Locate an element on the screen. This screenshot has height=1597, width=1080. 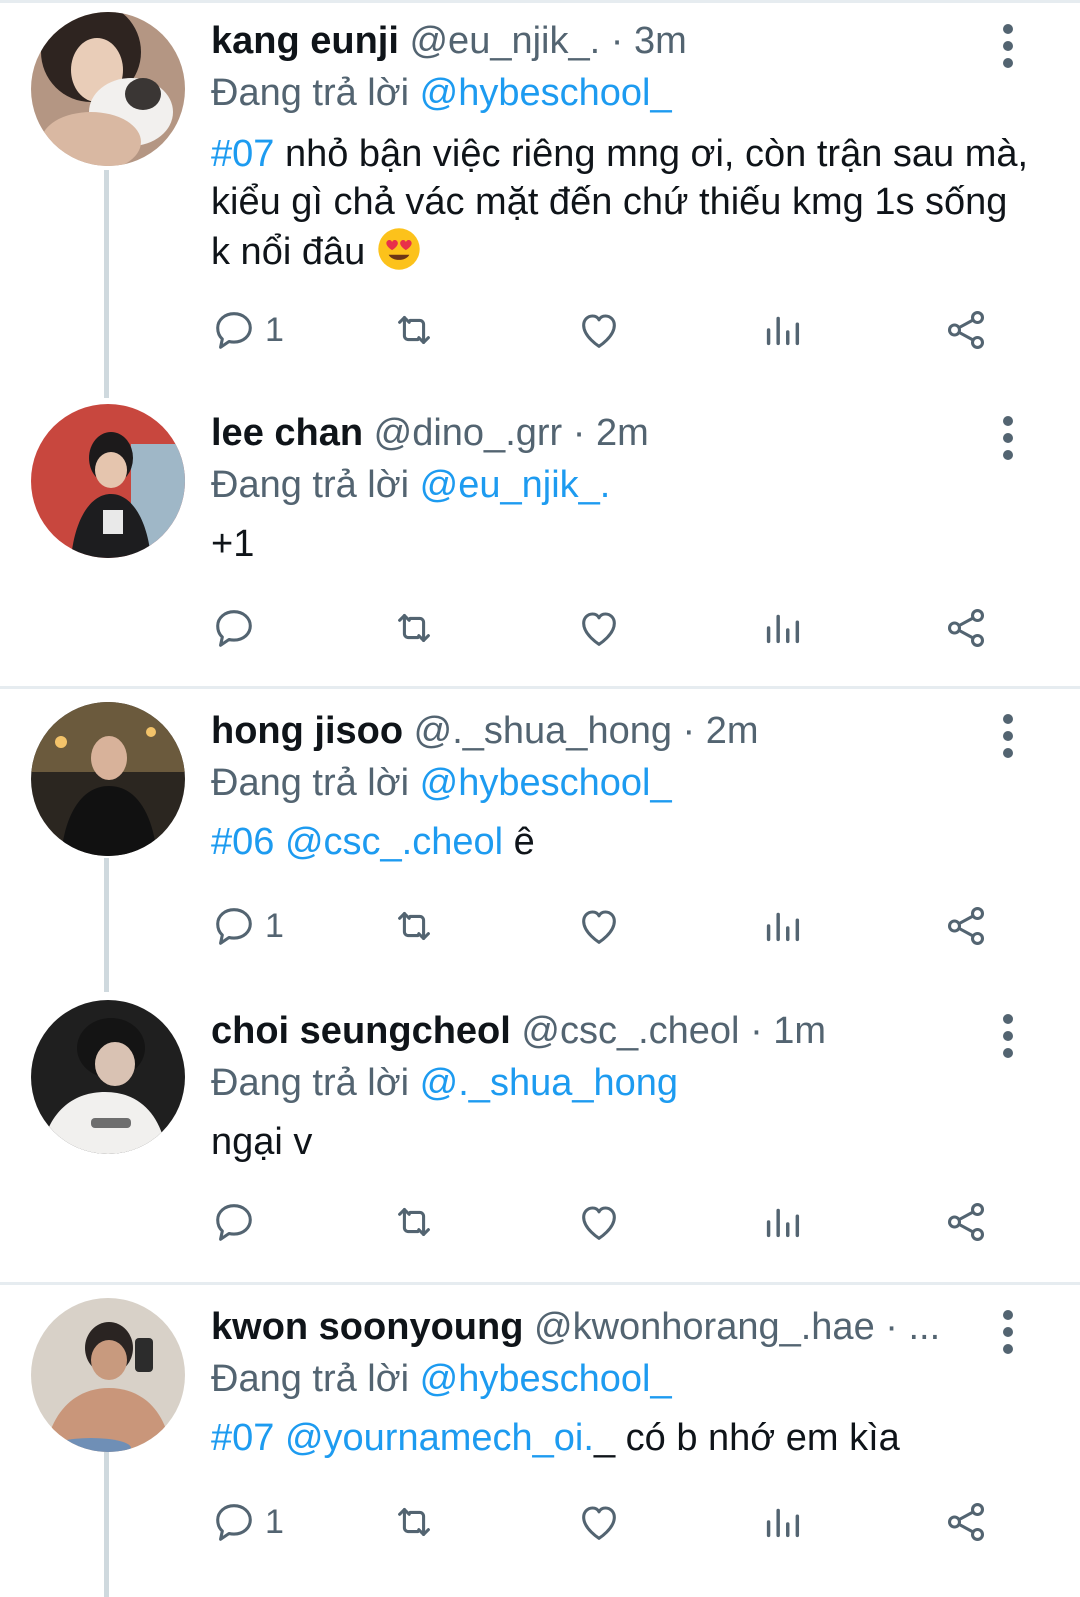
display-name: lee chan is located at coordinates (287, 433).